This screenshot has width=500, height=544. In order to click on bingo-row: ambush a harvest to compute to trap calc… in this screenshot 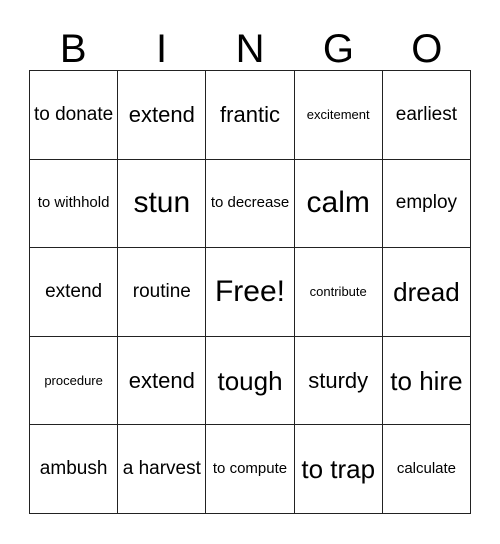, I will do `click(251, 469)`.